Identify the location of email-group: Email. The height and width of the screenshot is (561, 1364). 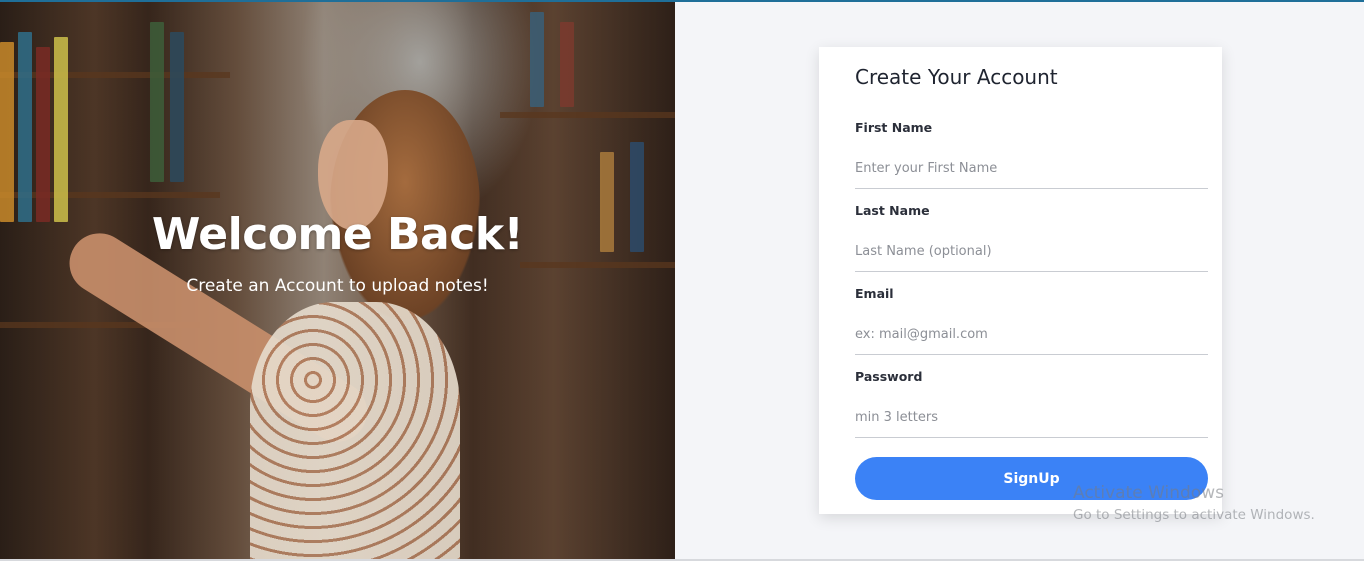
(1031, 320).